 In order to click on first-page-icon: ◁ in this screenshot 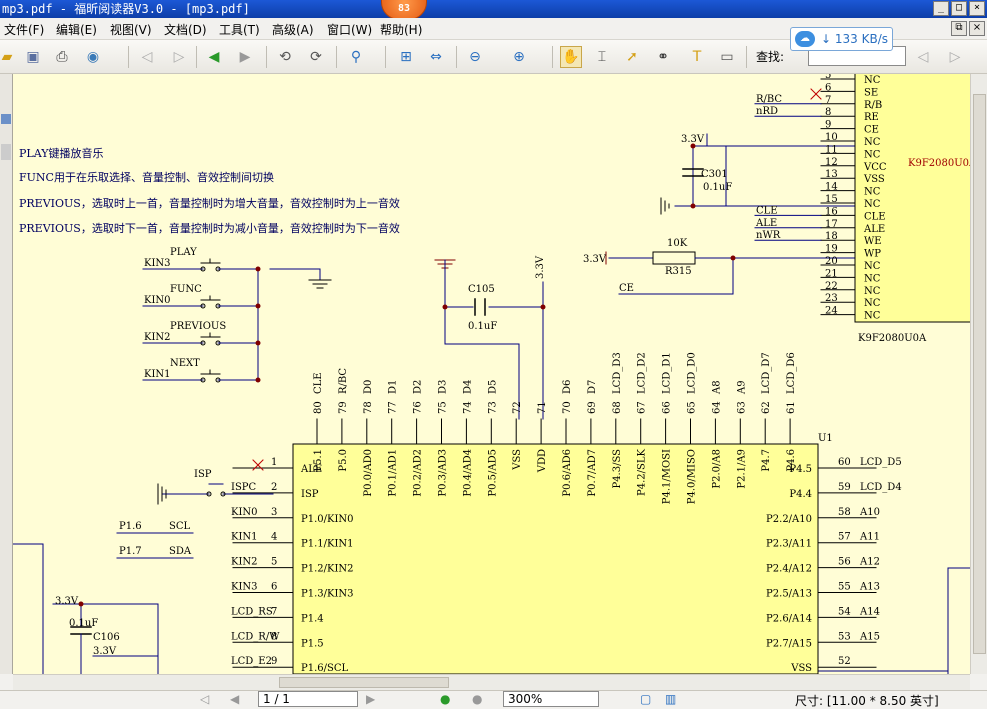, I will do `click(147, 57)`.